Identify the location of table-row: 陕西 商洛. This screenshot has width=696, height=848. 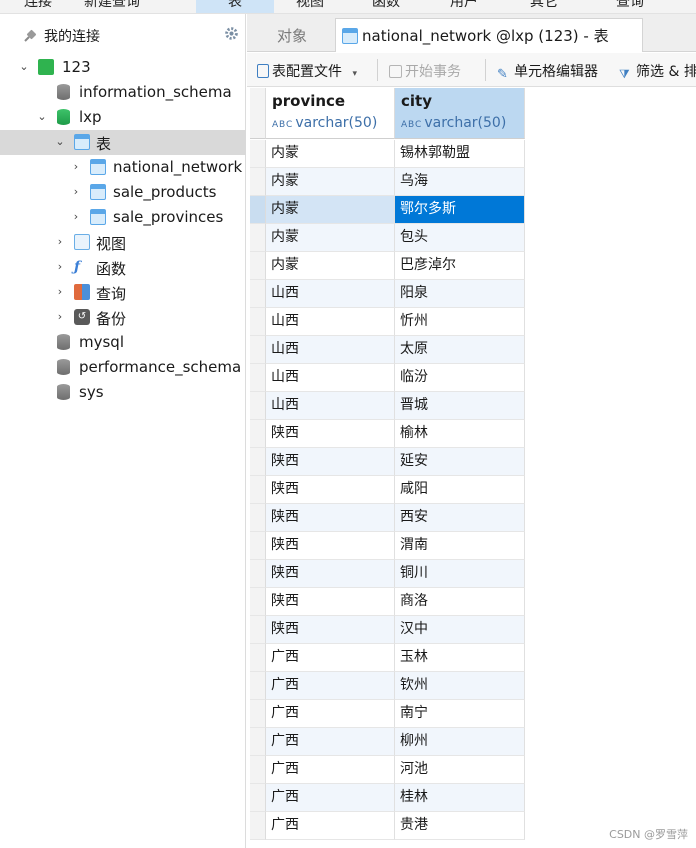
(387, 602).